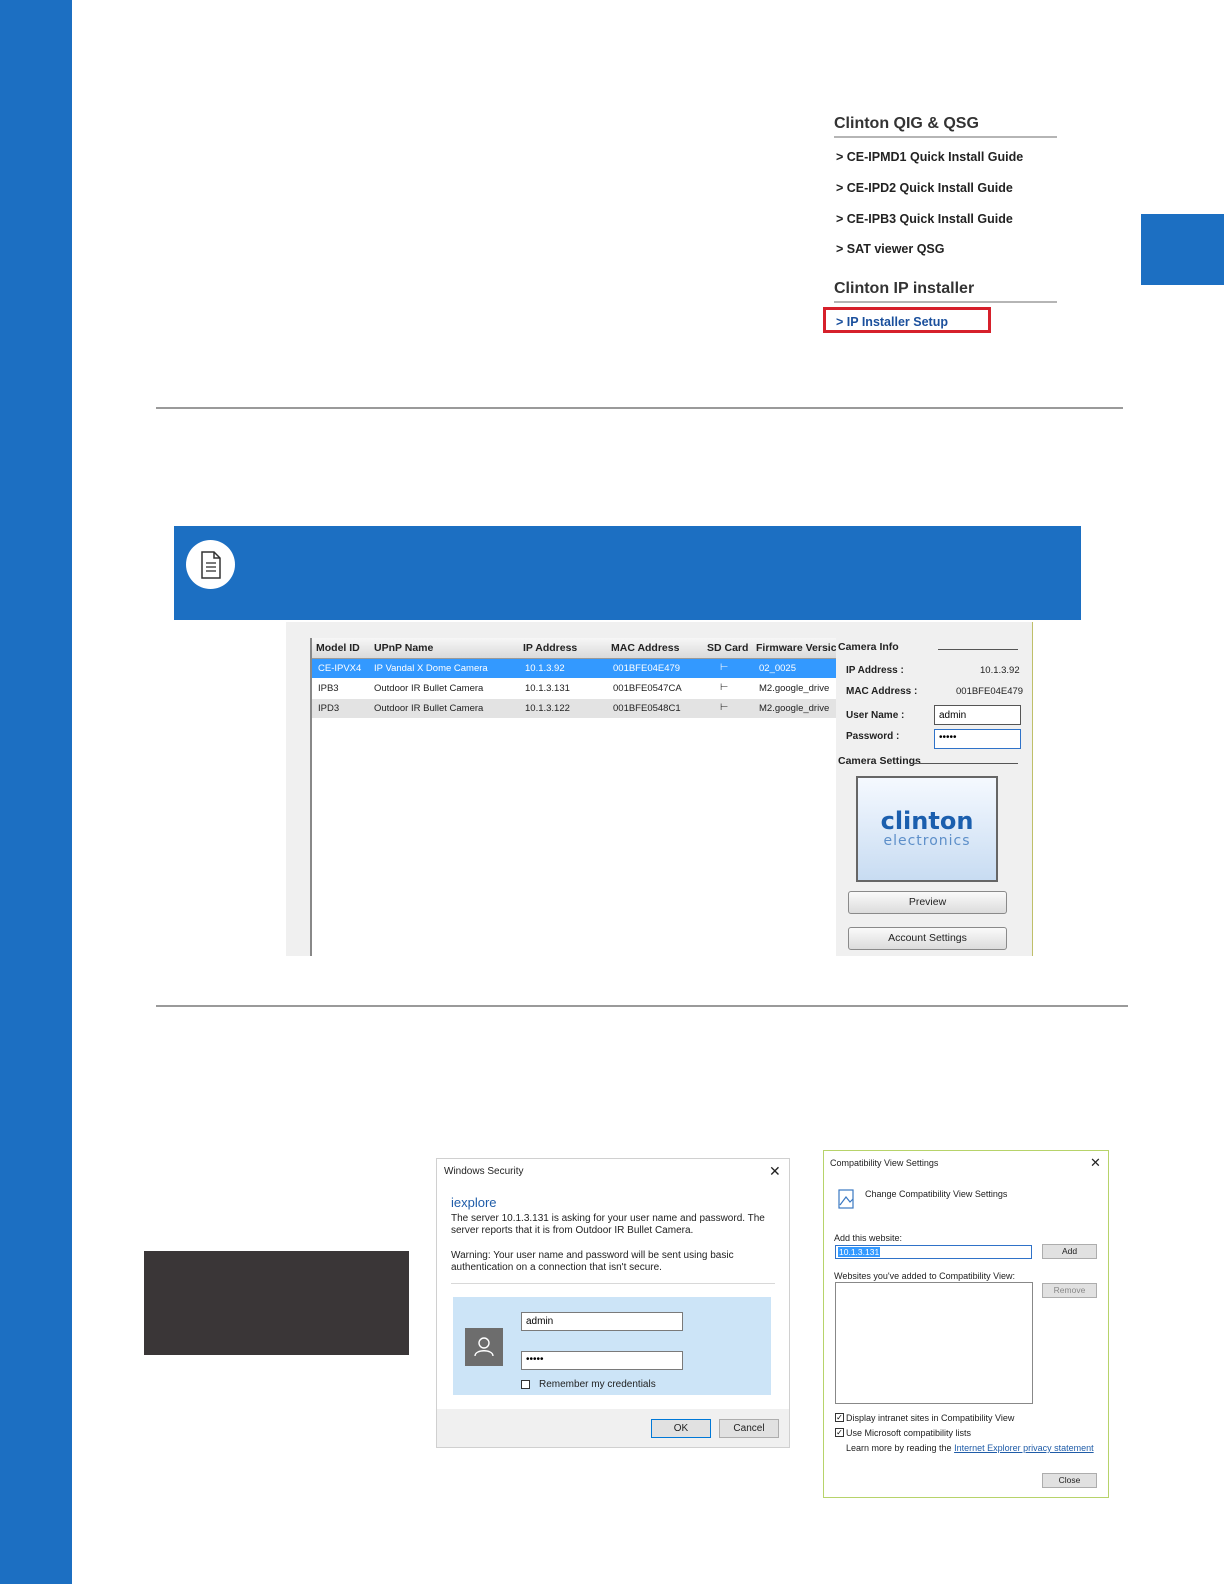 The width and height of the screenshot is (1224, 1584). What do you see at coordinates (839, 1432) in the screenshot?
I see `ms-lists-checkbox: ✓` at bounding box center [839, 1432].